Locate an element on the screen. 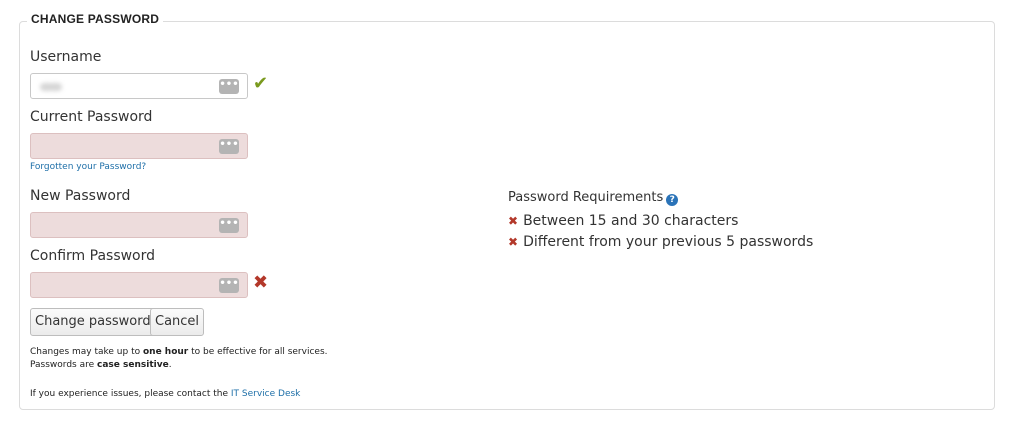  new-password-input: ••• is located at coordinates (139, 225).